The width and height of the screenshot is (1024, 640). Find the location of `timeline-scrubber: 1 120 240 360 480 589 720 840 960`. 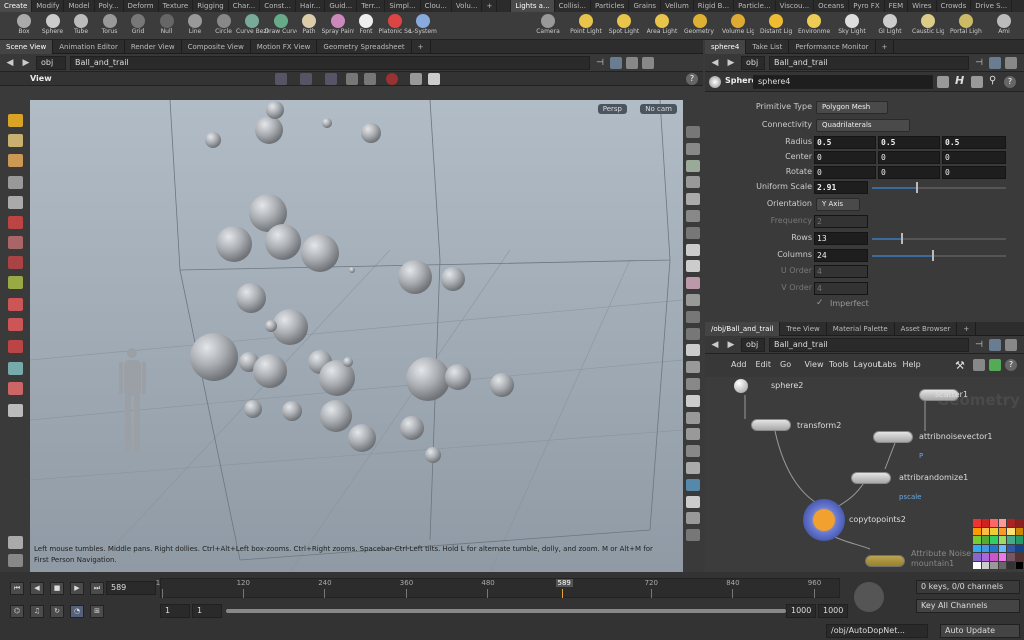

timeline-scrubber: 1 120 240 360 480 589 720 840 960 is located at coordinates (498, 588).